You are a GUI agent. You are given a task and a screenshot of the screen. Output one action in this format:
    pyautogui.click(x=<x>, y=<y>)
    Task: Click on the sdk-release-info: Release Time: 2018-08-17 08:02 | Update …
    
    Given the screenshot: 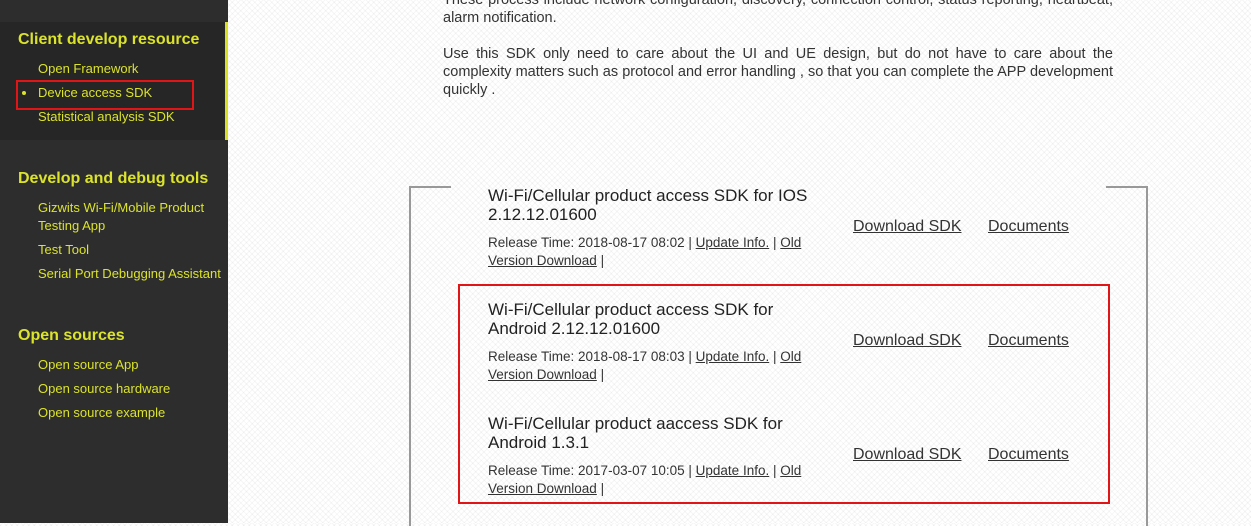 What is the action you would take?
    pyautogui.click(x=660, y=252)
    